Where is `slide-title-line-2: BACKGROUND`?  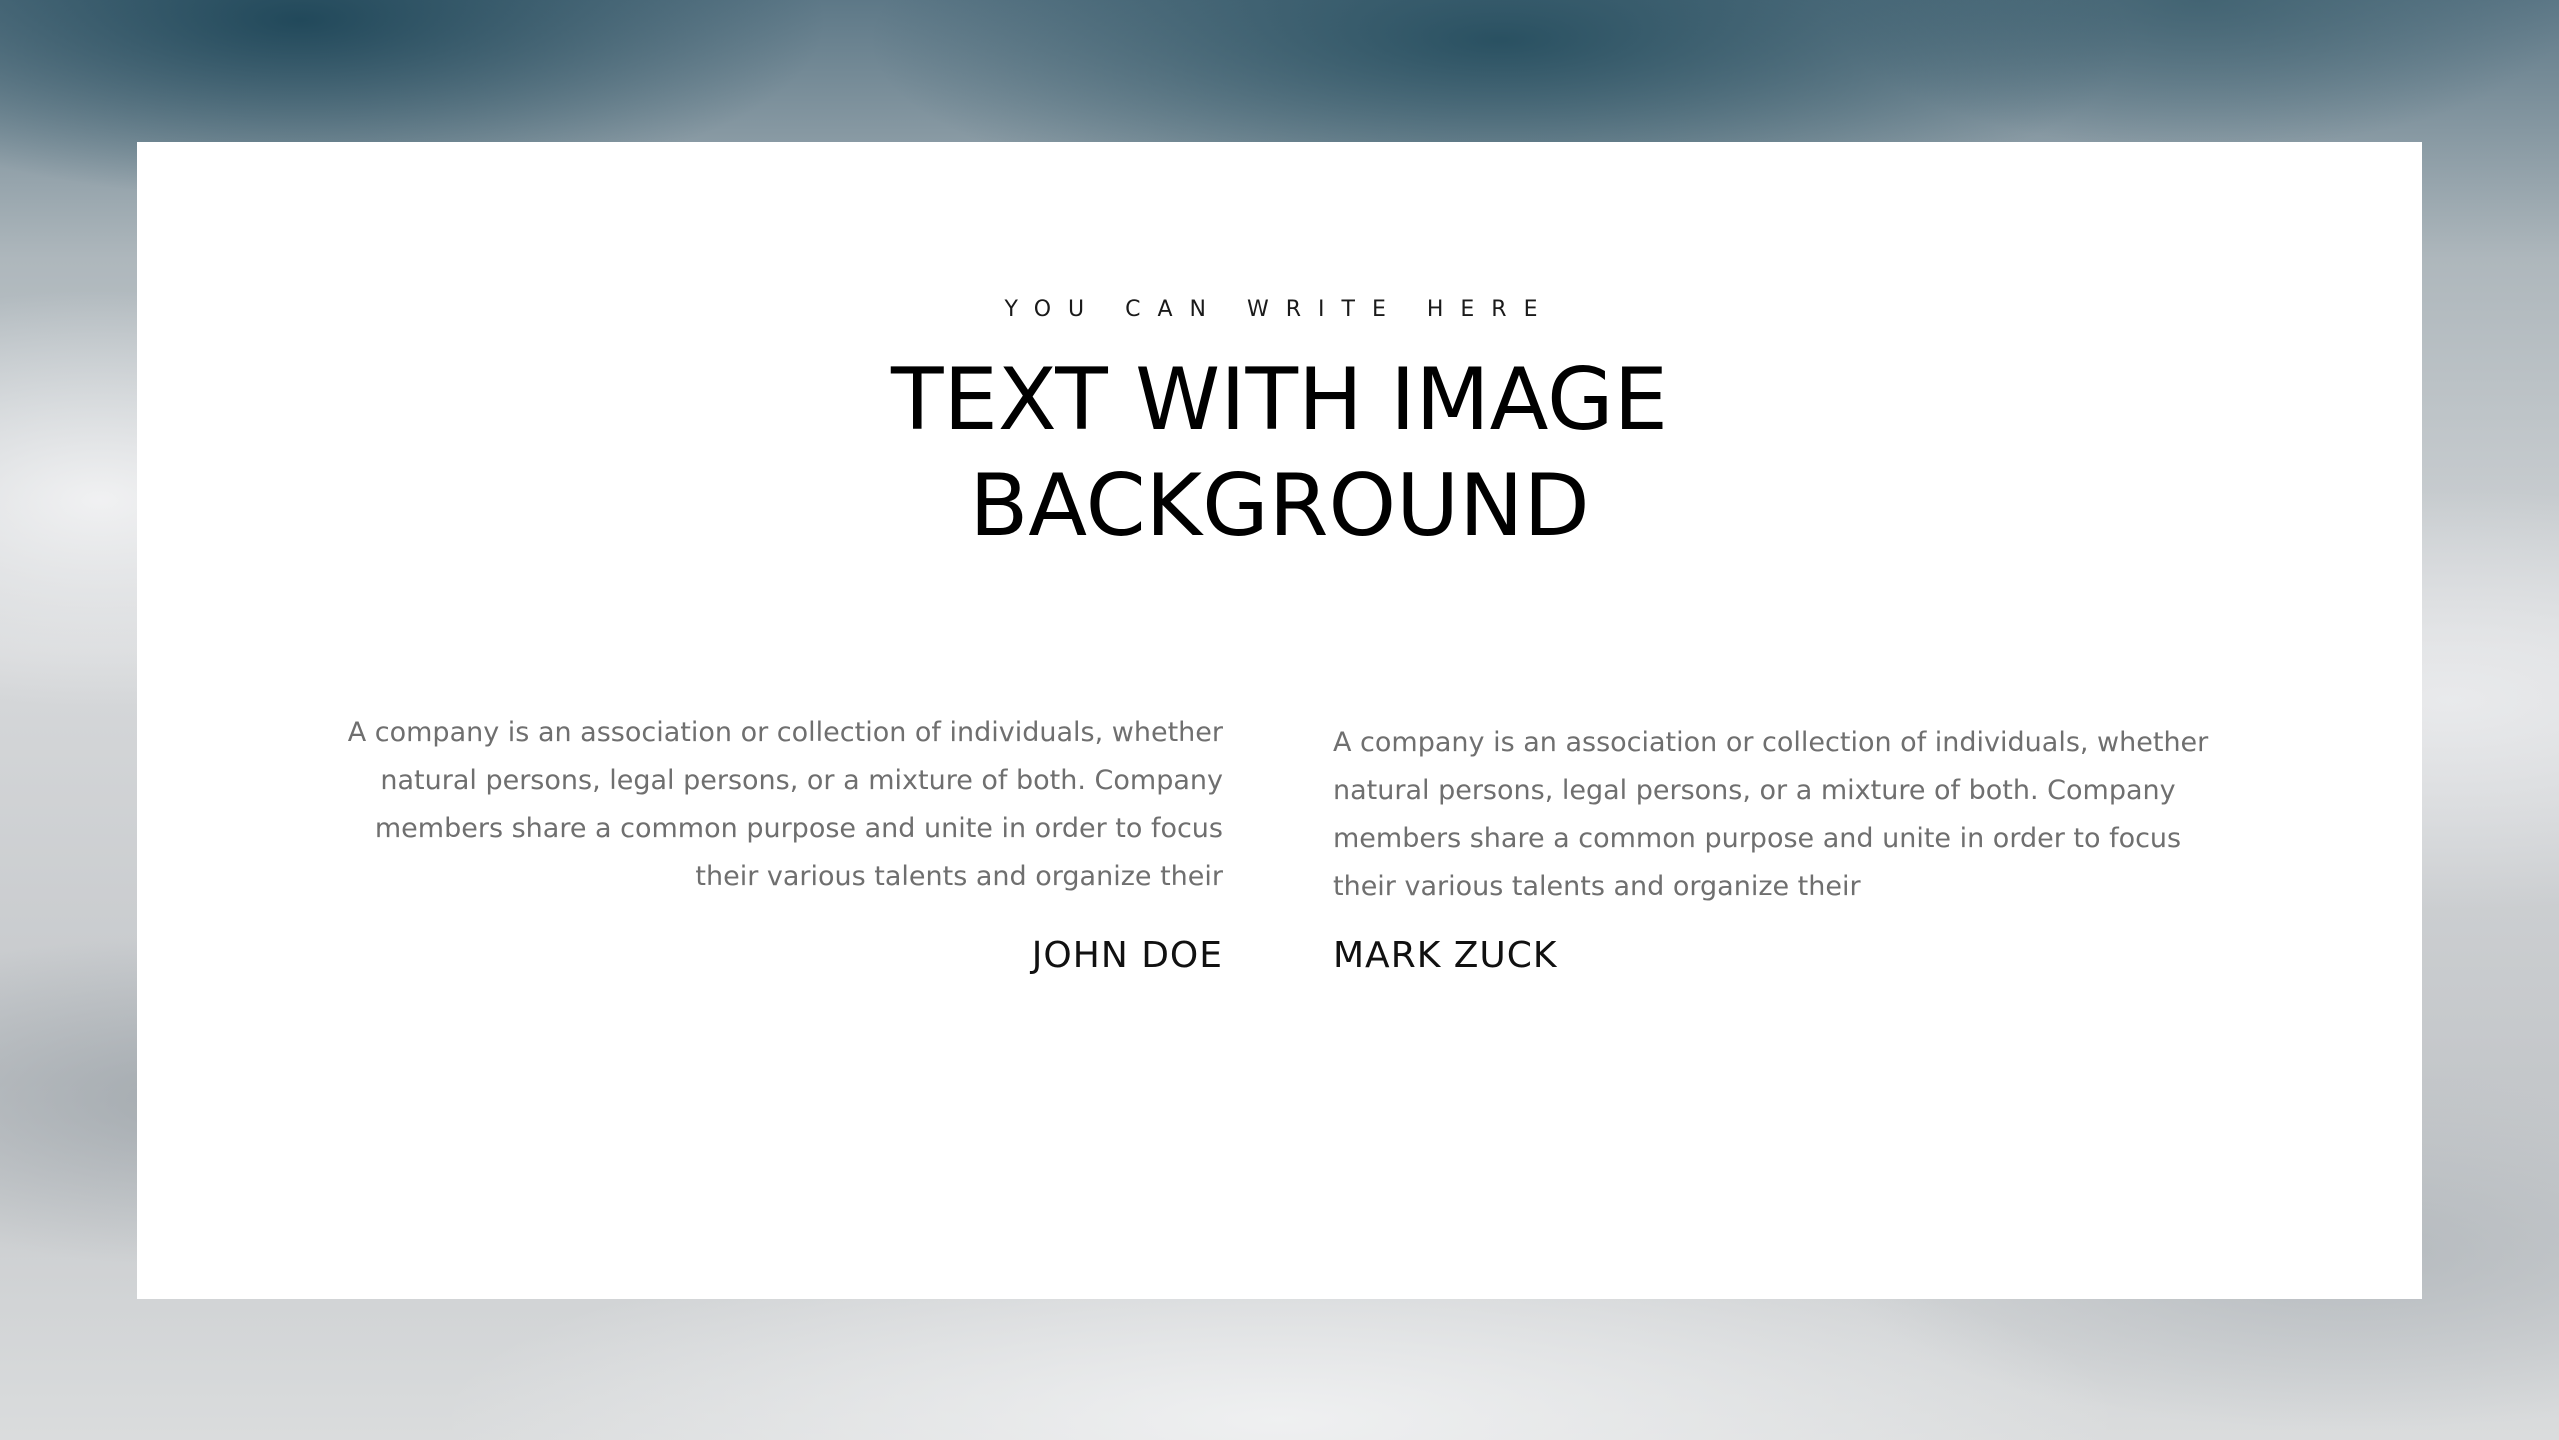
slide-title-line-2: BACKGROUND is located at coordinates (1279, 506).